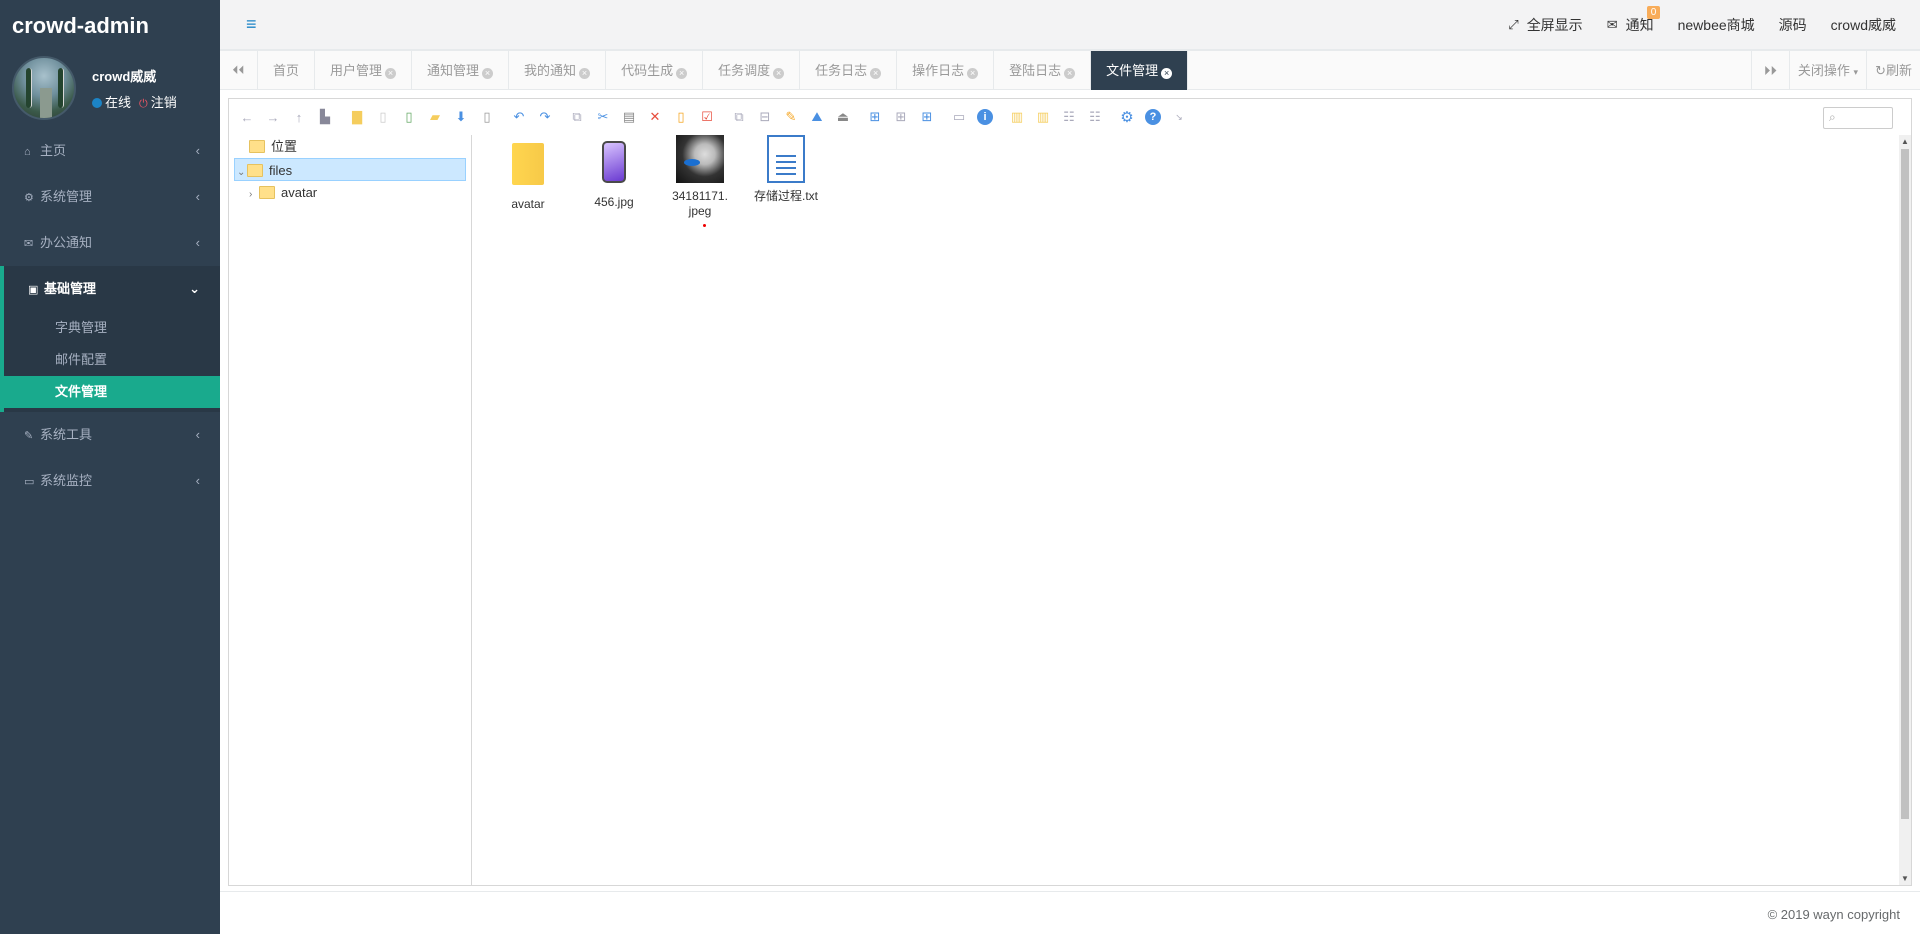 The image size is (1920, 934). What do you see at coordinates (251, 24) in the screenshot?
I see `menu-toggle-icon: ≡` at bounding box center [251, 24].